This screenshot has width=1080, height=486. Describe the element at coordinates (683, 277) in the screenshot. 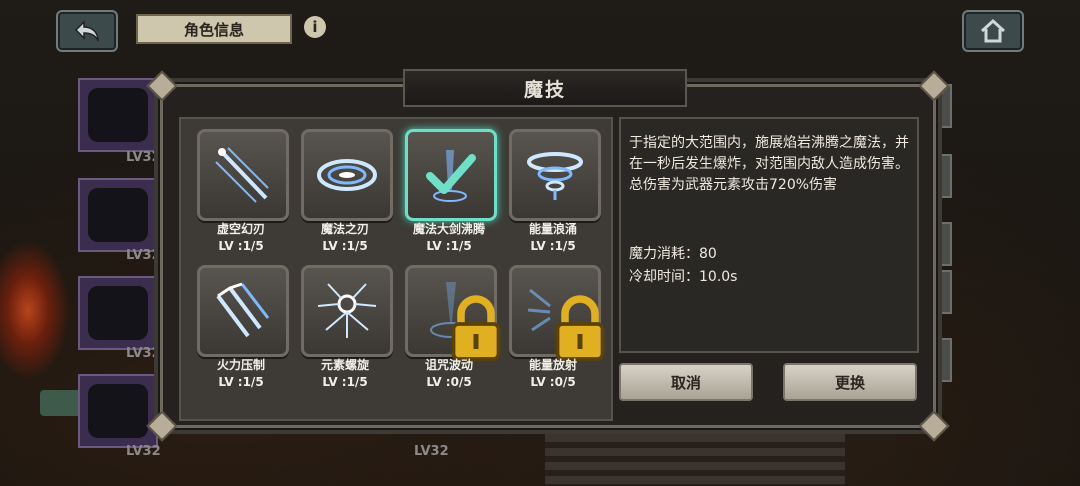

I see `cooldown: 冷却时间：10.0s` at that location.